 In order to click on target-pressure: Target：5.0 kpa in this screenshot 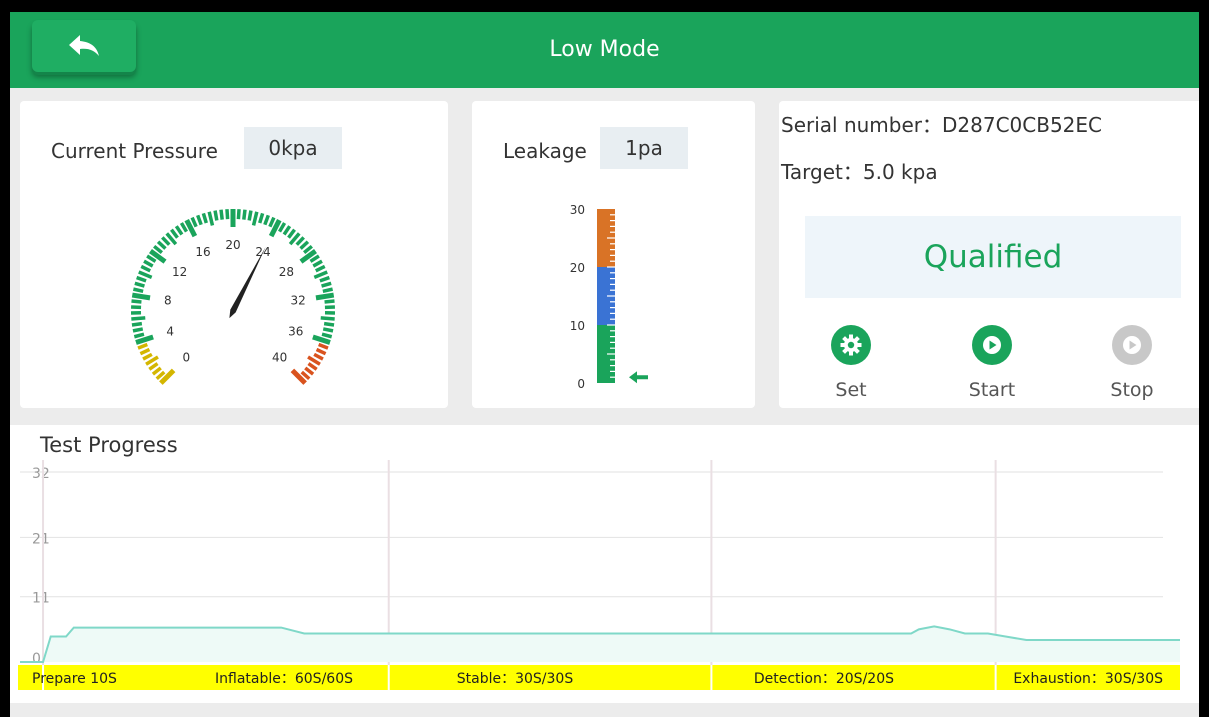, I will do `click(859, 172)`.